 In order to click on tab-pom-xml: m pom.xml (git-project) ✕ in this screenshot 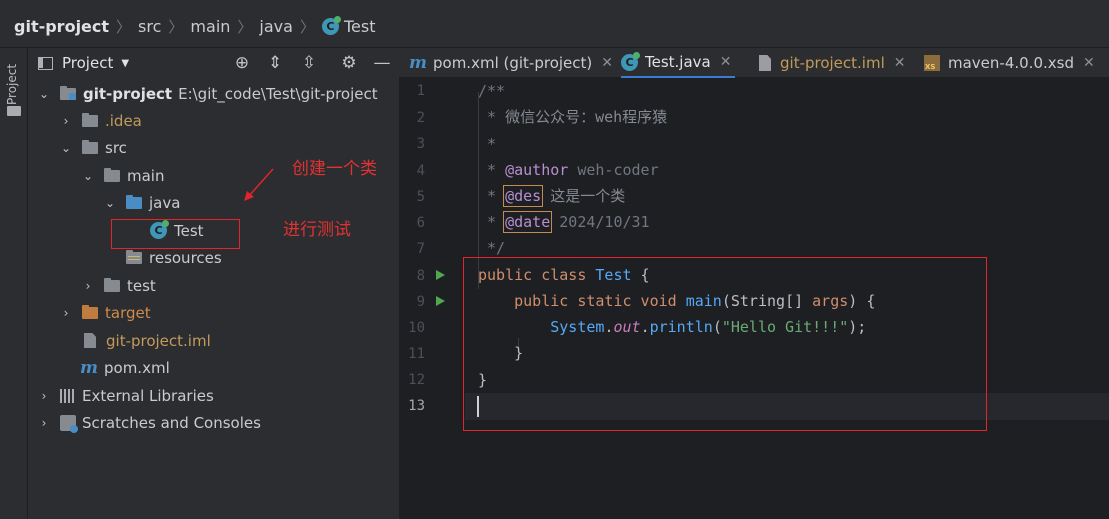, I will do `click(511, 63)`.